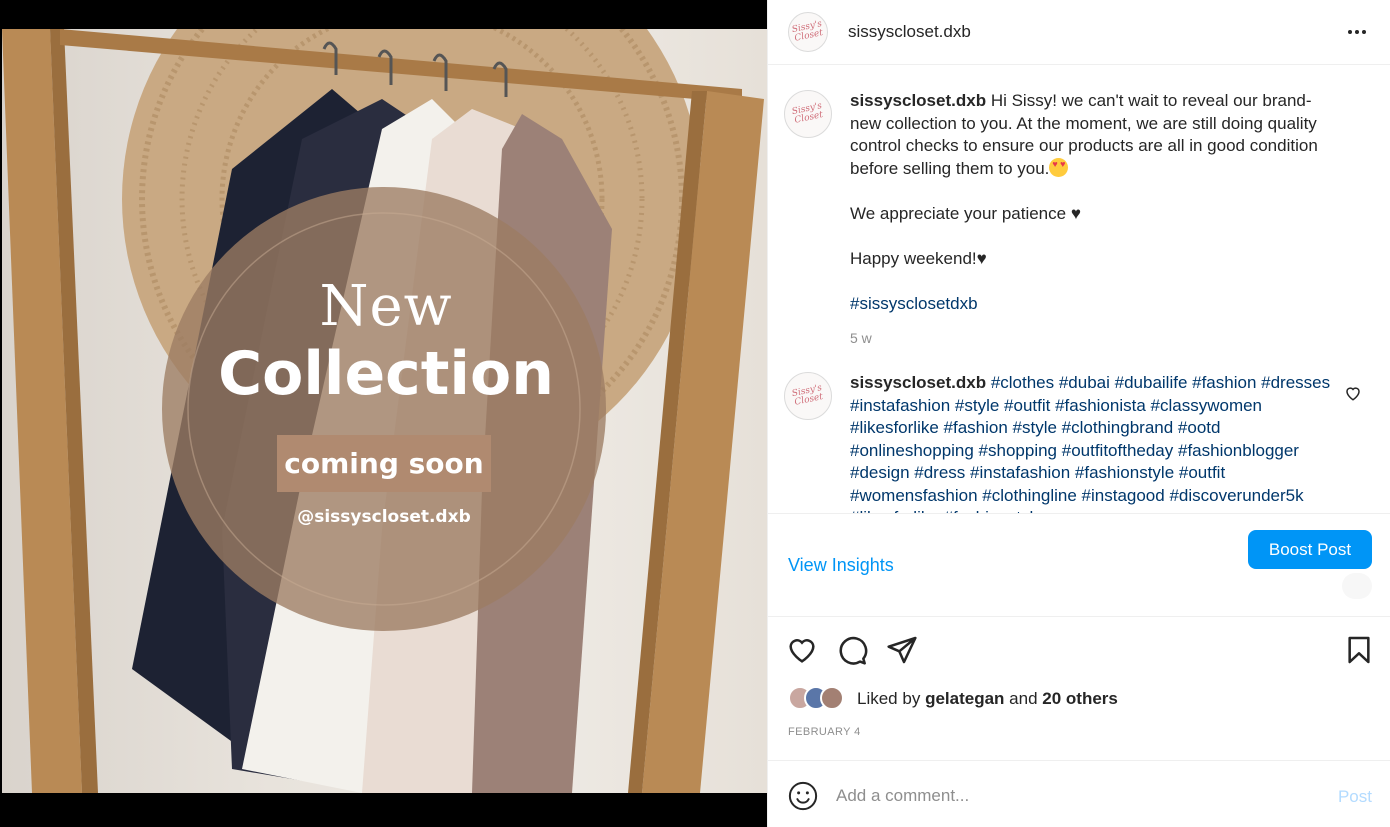 Image resolution: width=1390 pixels, height=827 pixels. Describe the element at coordinates (1079, 32) in the screenshot. I see `post-header: Sissy's Closet sissyscloset.dxb` at that location.